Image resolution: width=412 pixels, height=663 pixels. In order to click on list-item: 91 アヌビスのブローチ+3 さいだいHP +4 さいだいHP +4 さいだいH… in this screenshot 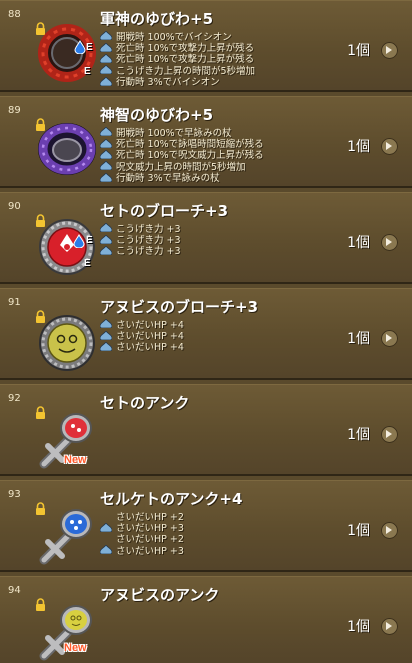, I will do `click(206, 334)`.